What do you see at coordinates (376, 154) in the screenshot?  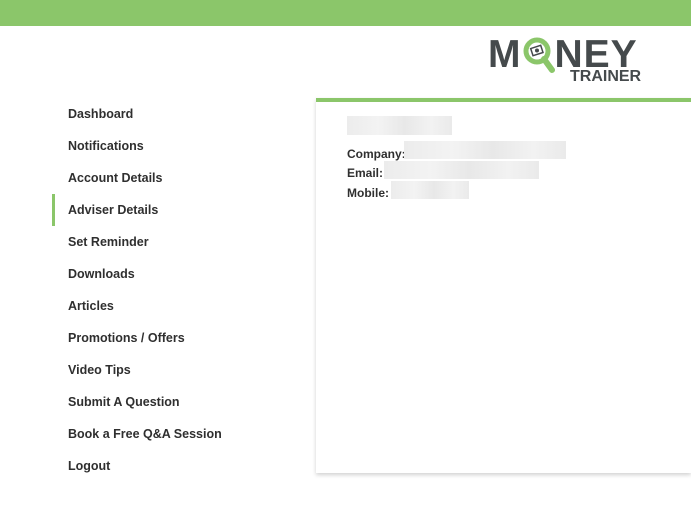 I see `company-label: Company:` at bounding box center [376, 154].